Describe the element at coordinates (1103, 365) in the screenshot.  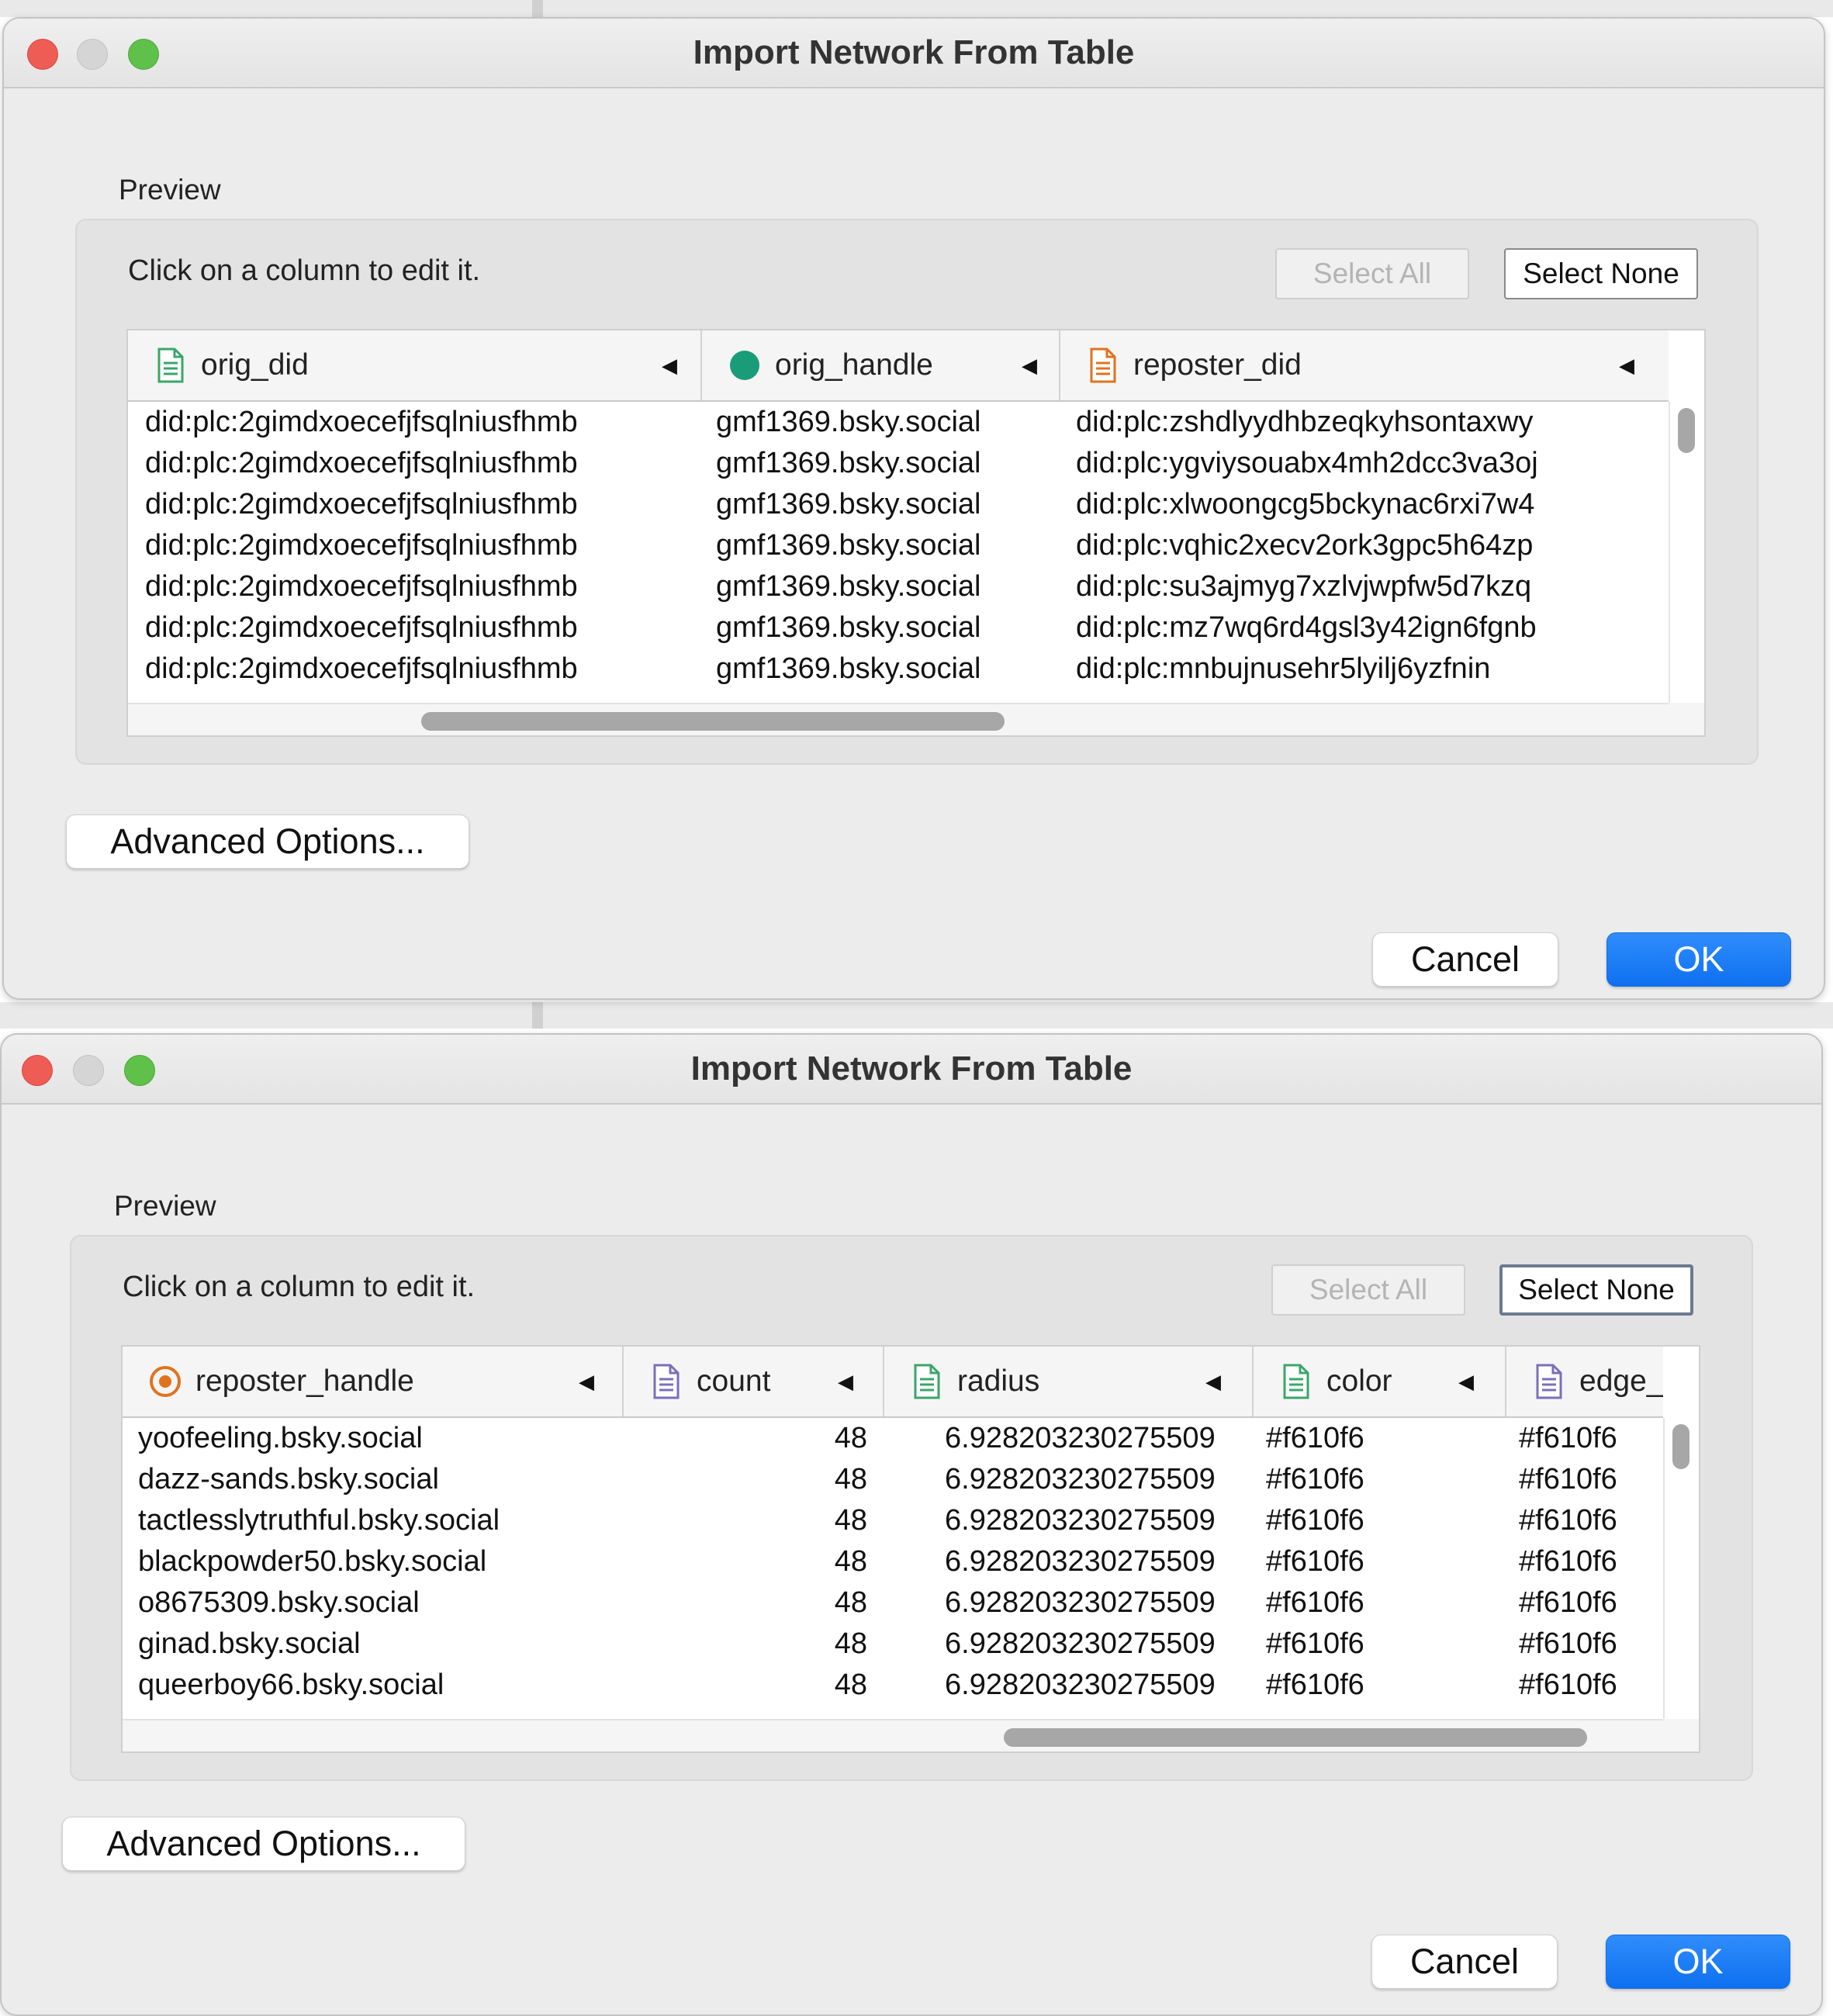
I see `text-file-orange-icon` at that location.